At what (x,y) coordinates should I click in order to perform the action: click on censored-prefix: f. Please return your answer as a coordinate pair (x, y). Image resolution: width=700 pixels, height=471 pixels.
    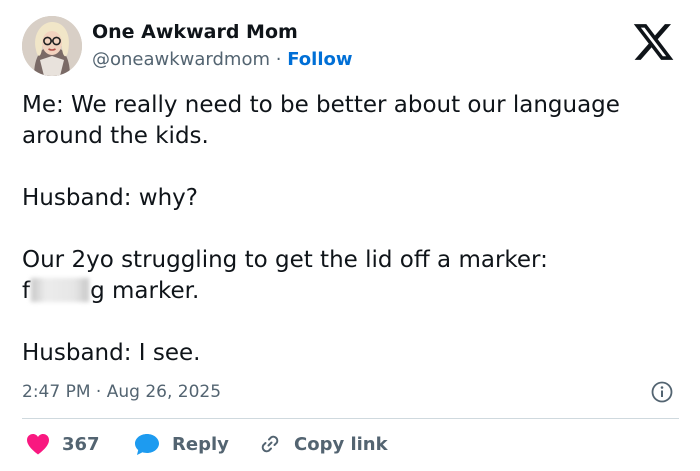
    Looking at the image, I should click on (26, 291).